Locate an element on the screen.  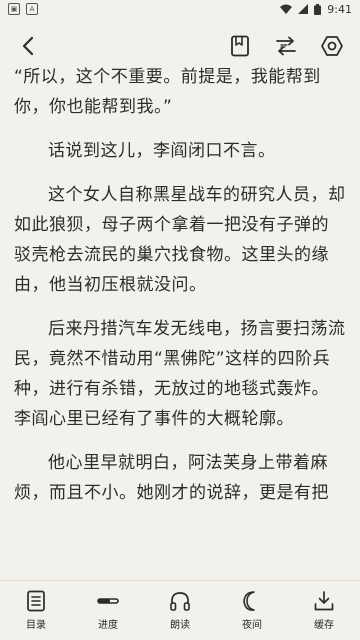
cache-label: 缓存 is located at coordinates (324, 625).